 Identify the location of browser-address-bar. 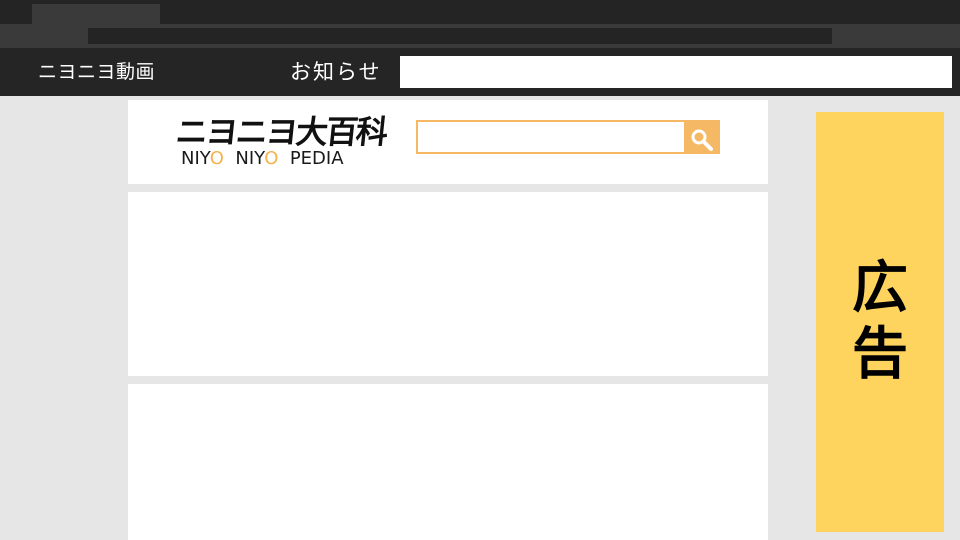
(460, 36).